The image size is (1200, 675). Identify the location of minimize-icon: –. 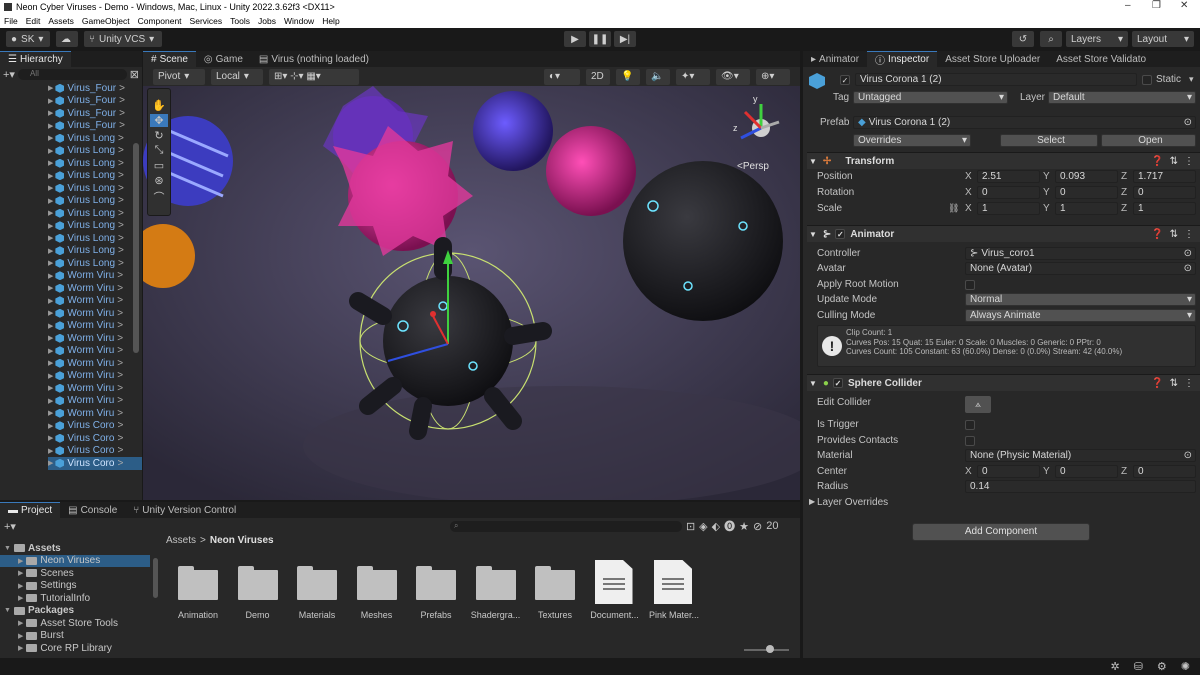
(1128, 5).